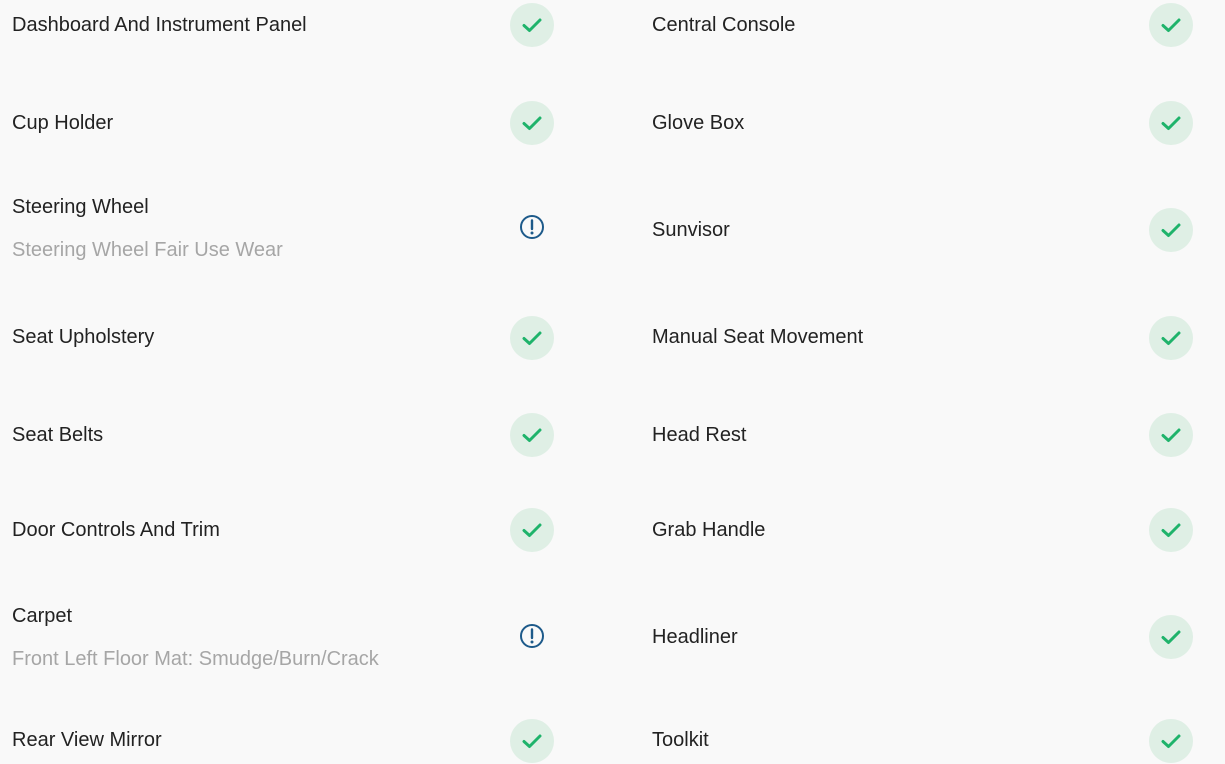  What do you see at coordinates (758, 337) in the screenshot?
I see `item-label: Manual Seat Movement` at bounding box center [758, 337].